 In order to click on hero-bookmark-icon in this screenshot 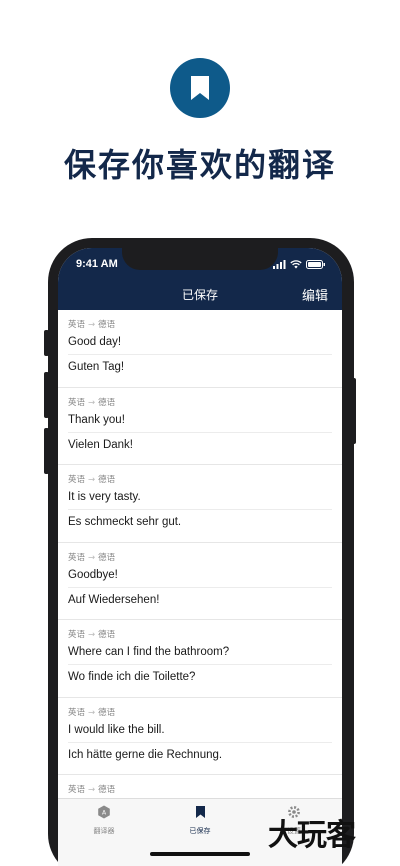, I will do `click(200, 88)`.